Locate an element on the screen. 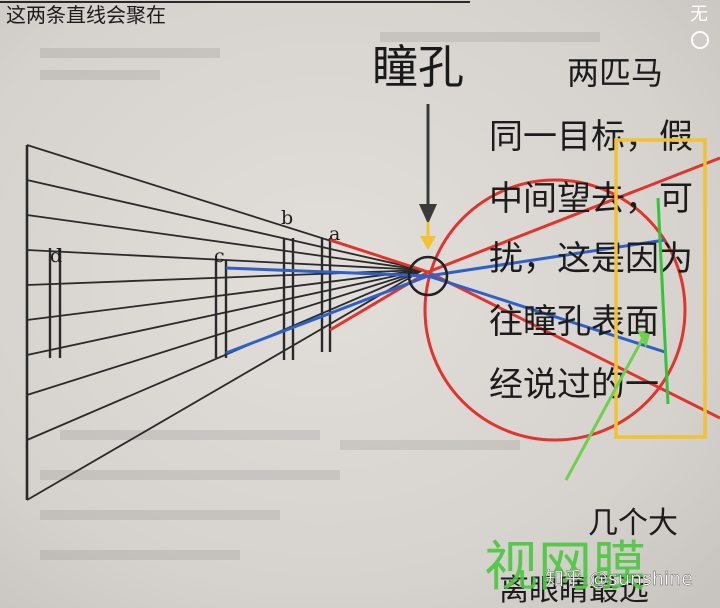  top-text-line: 这两条直线会聚在 is located at coordinates (86, 15).